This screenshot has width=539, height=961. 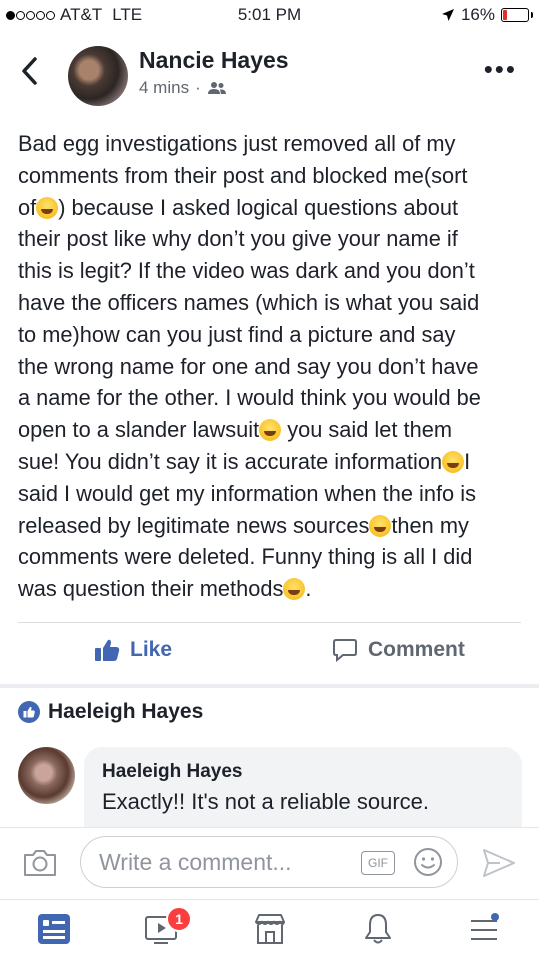 I want to click on marketplace-shop-icon, so click(x=270, y=929).